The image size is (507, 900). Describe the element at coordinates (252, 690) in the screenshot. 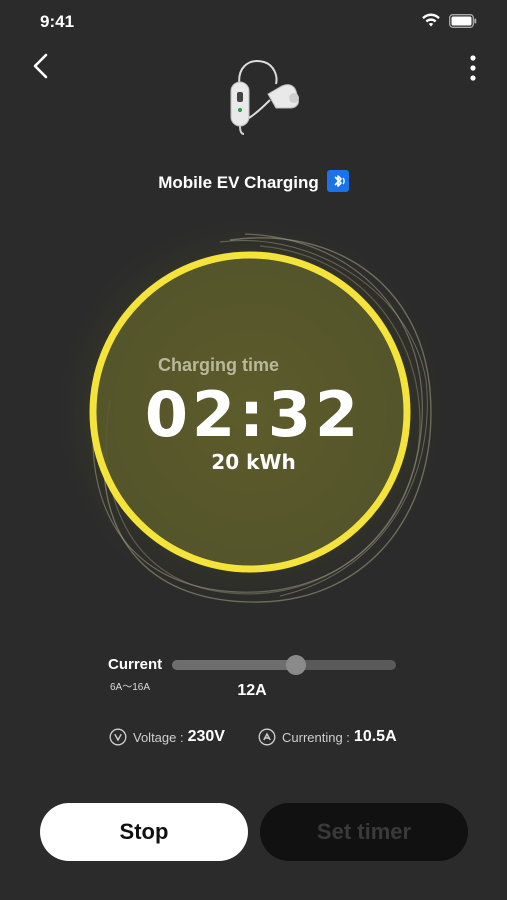

I see `current-value: 12A` at that location.